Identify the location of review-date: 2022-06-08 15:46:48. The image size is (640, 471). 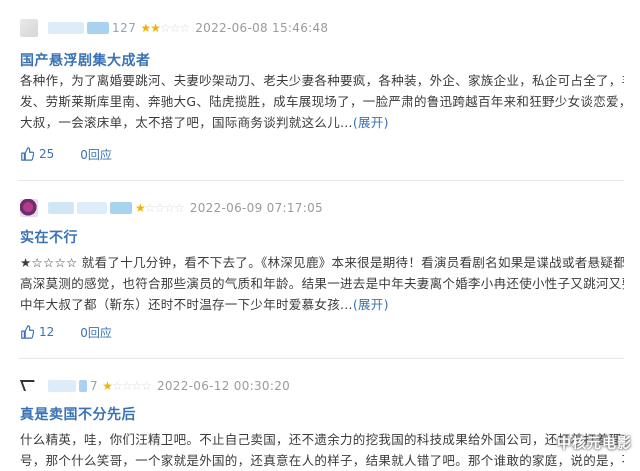
(262, 28).